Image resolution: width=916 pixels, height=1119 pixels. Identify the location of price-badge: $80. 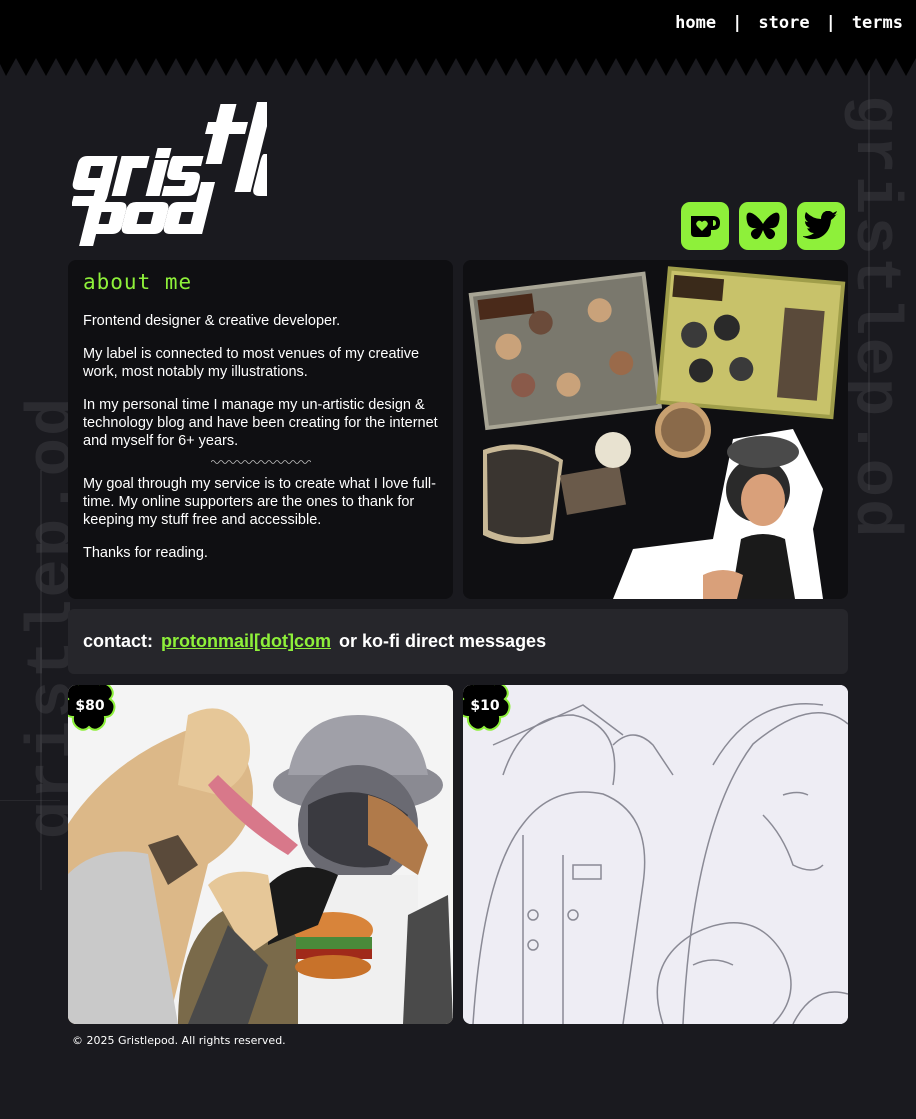
(94, 711).